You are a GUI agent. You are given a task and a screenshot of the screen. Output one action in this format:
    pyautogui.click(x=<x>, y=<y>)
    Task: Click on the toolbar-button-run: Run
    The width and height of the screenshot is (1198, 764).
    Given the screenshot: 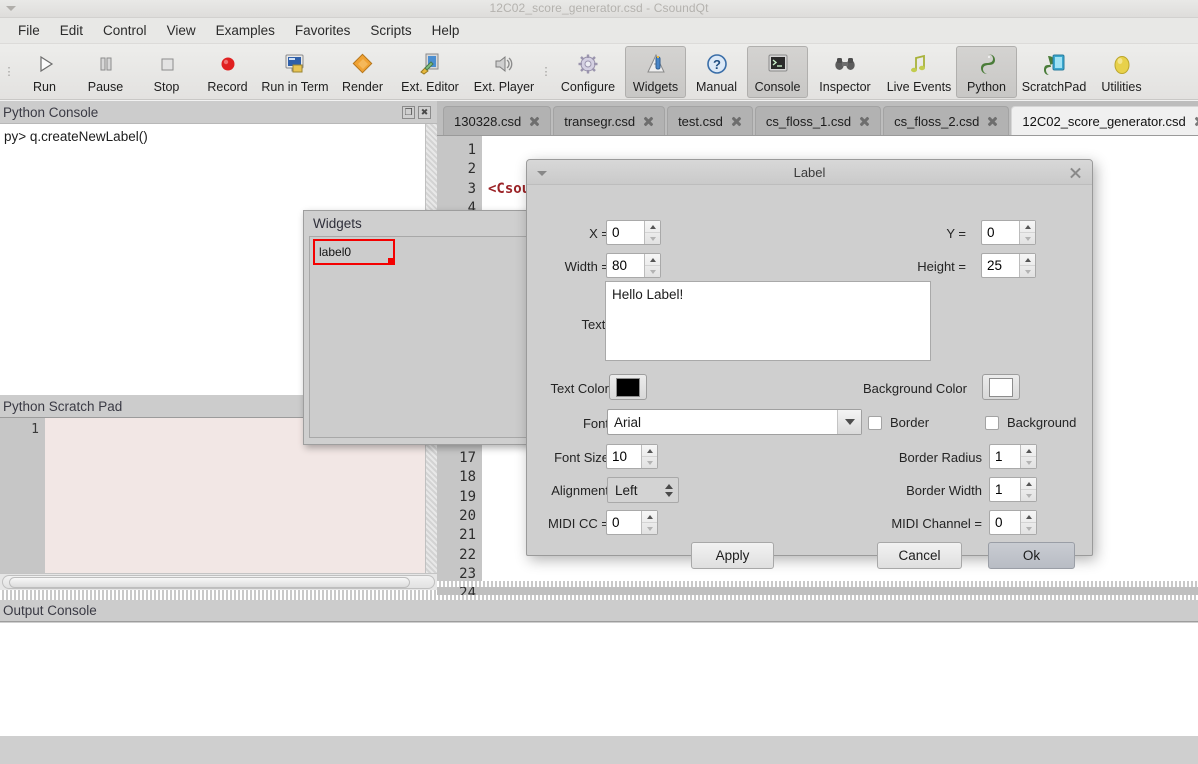 What is the action you would take?
    pyautogui.click(x=44, y=72)
    